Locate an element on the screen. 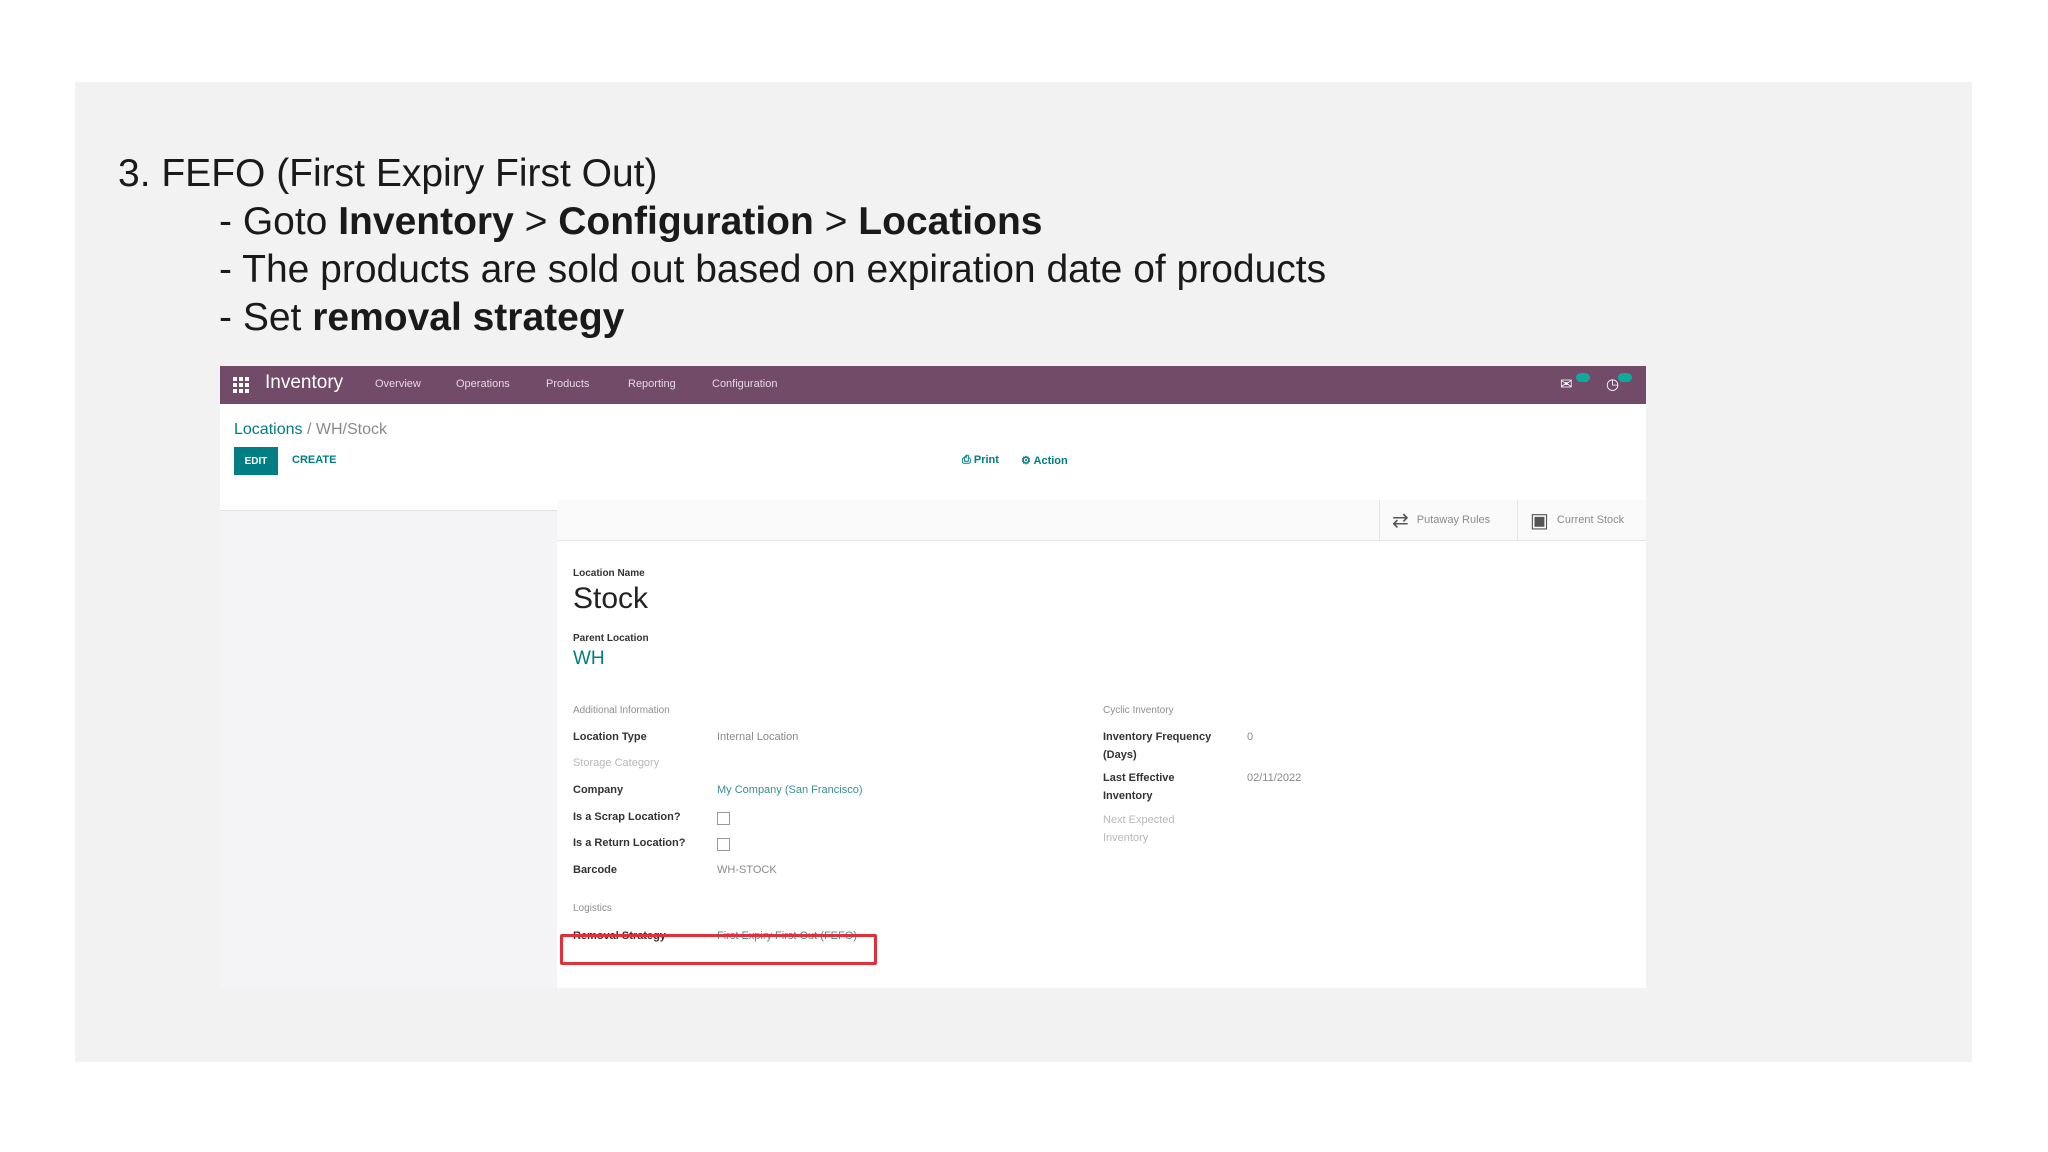  chat-badge is located at coordinates (1583, 377).